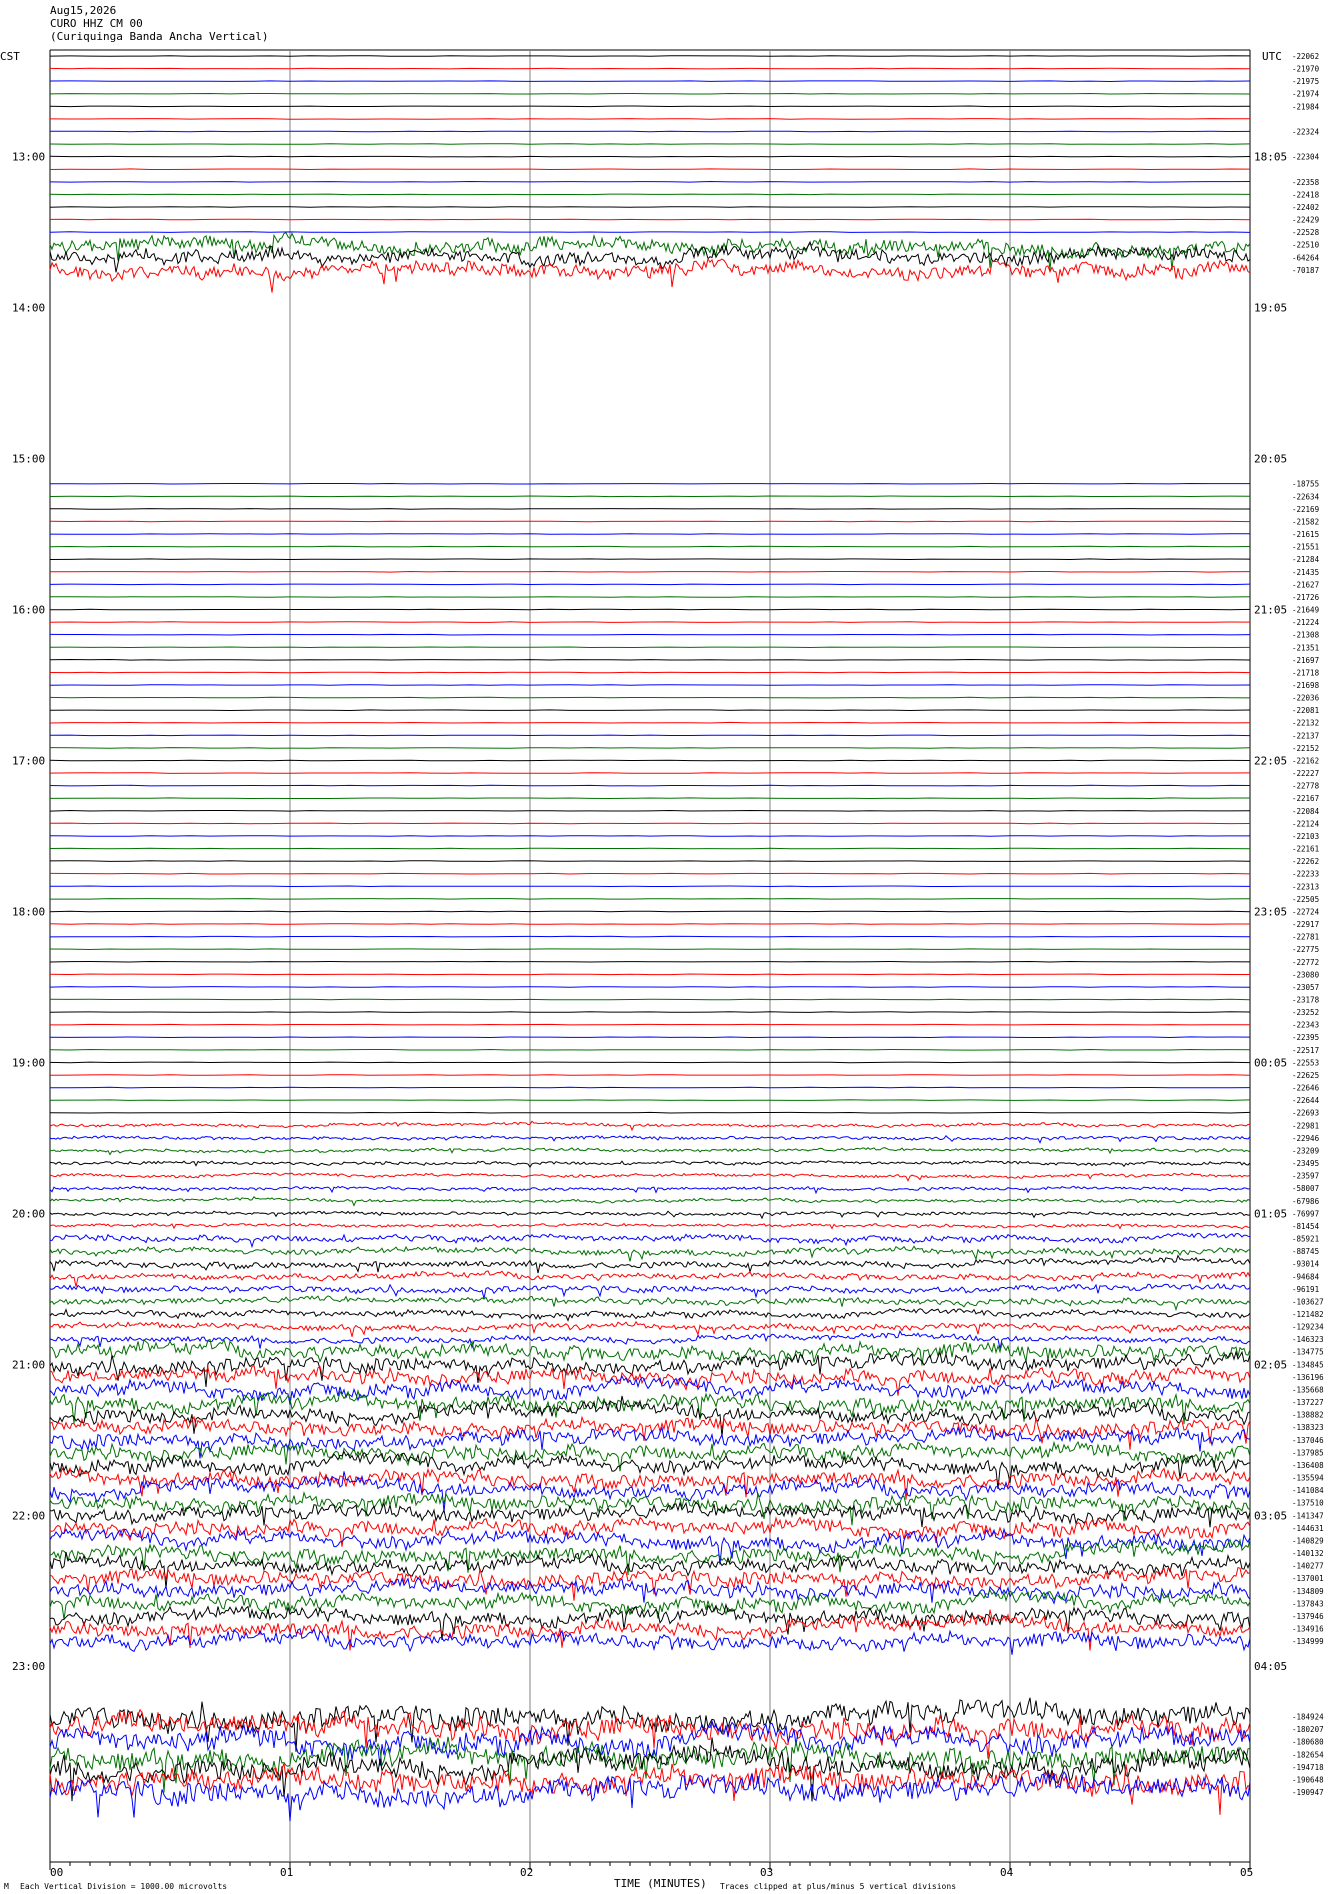  Describe the element at coordinates (1270, 157) in the screenshot. I see `right-hour-label: 18:05` at that location.